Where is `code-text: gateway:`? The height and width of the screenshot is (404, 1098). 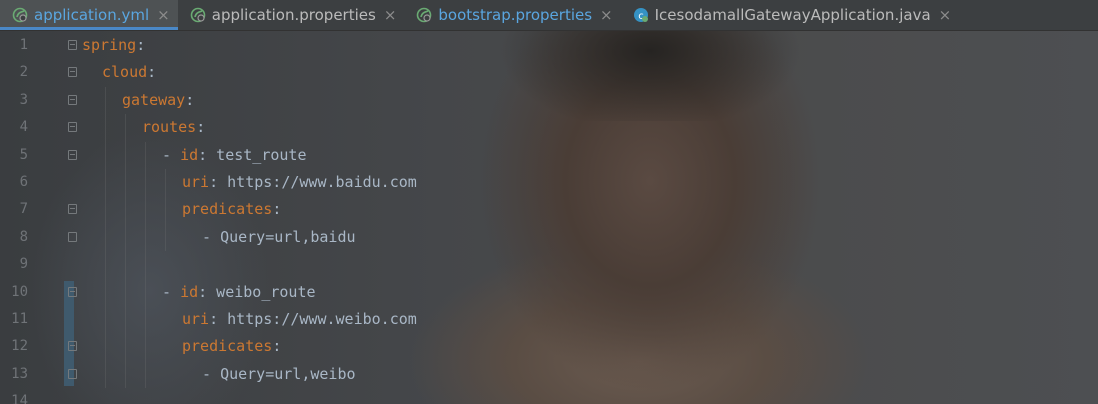 code-text: gateway: is located at coordinates (158, 100).